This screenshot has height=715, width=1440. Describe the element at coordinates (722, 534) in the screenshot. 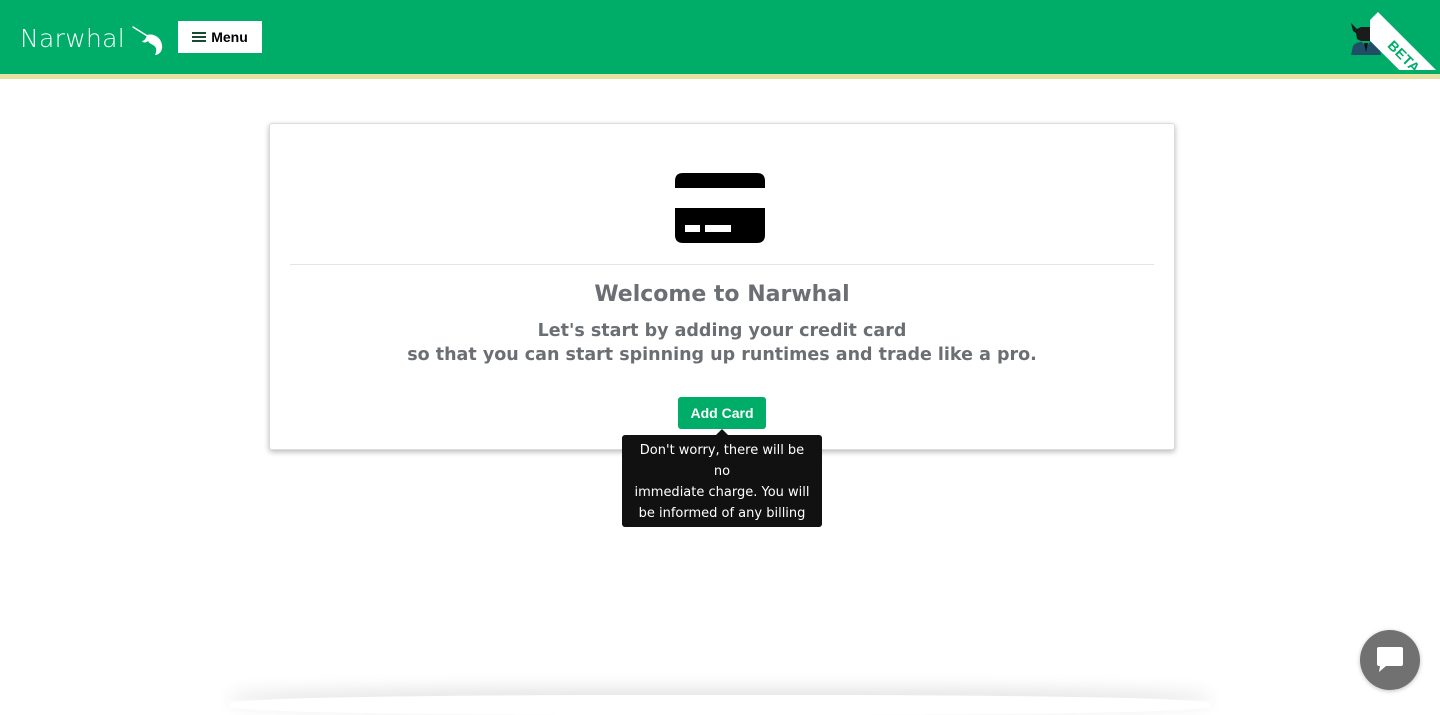

I see `tooltip-line-4: upon runtime creation.` at that location.